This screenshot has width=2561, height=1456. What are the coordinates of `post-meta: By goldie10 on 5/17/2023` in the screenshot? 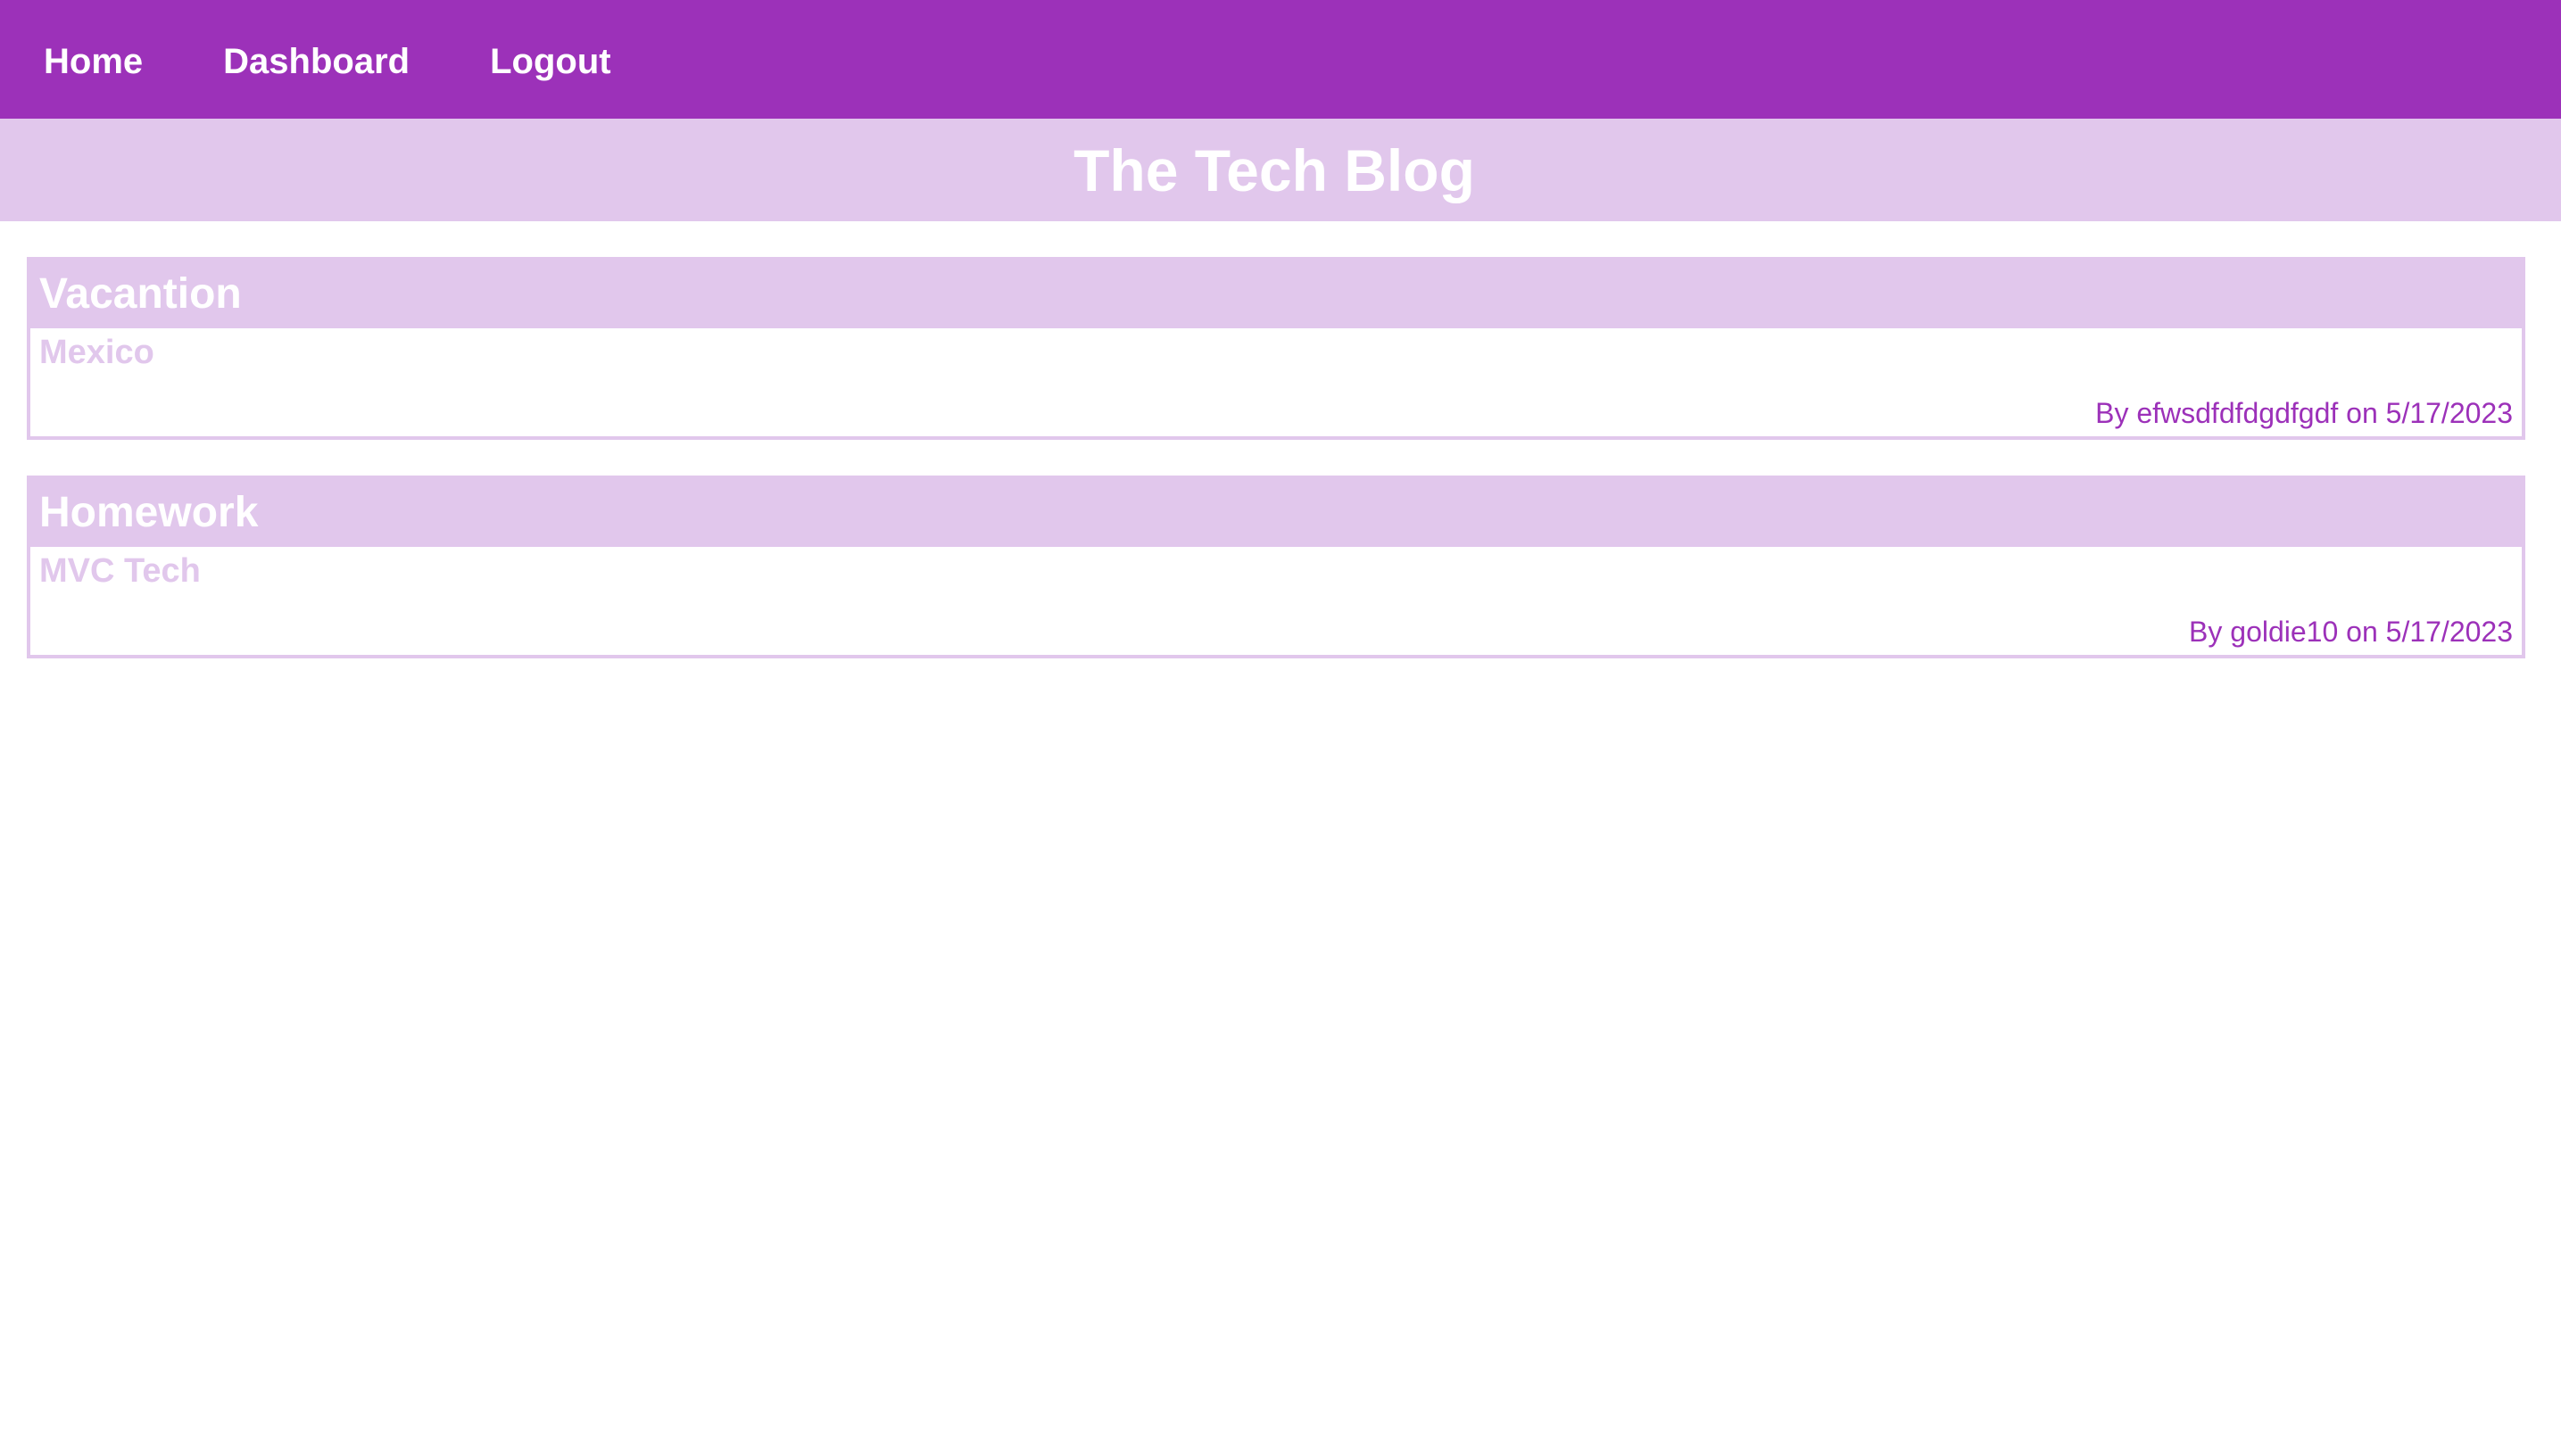 It's located at (2351, 632).